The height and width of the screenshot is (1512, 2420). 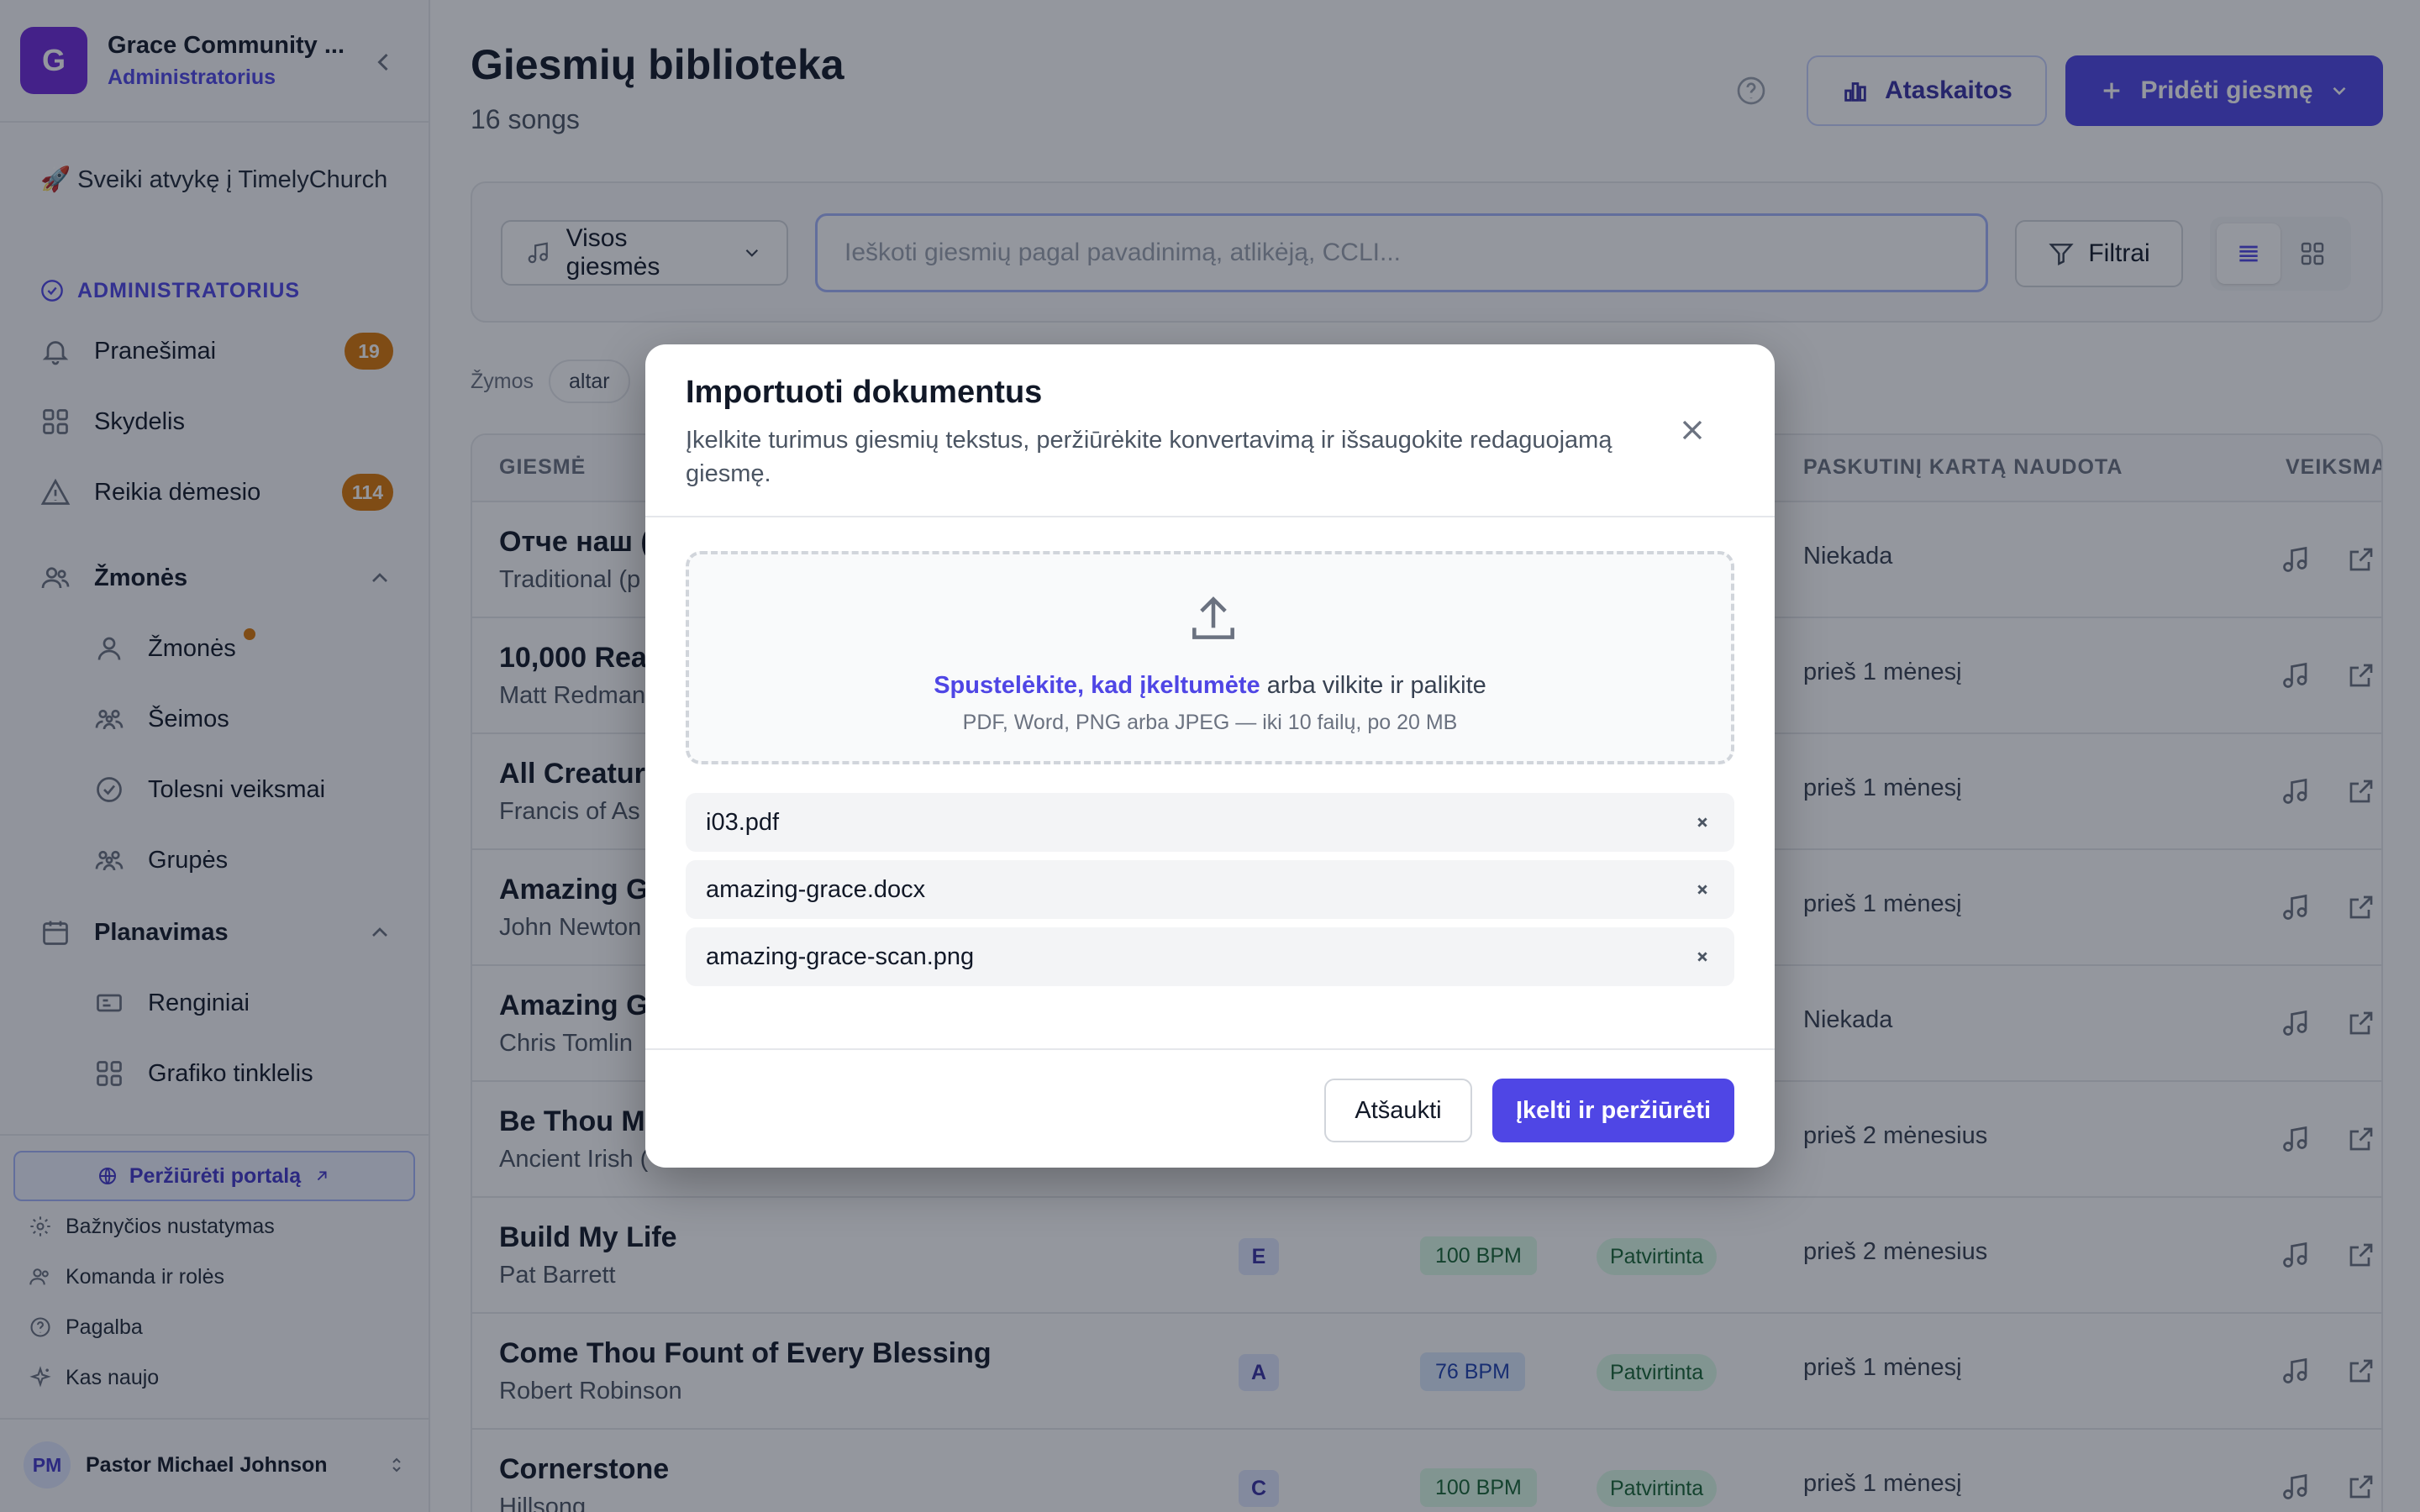 What do you see at coordinates (816, 889) in the screenshot?
I see `file-name: amazing-grace.docx` at bounding box center [816, 889].